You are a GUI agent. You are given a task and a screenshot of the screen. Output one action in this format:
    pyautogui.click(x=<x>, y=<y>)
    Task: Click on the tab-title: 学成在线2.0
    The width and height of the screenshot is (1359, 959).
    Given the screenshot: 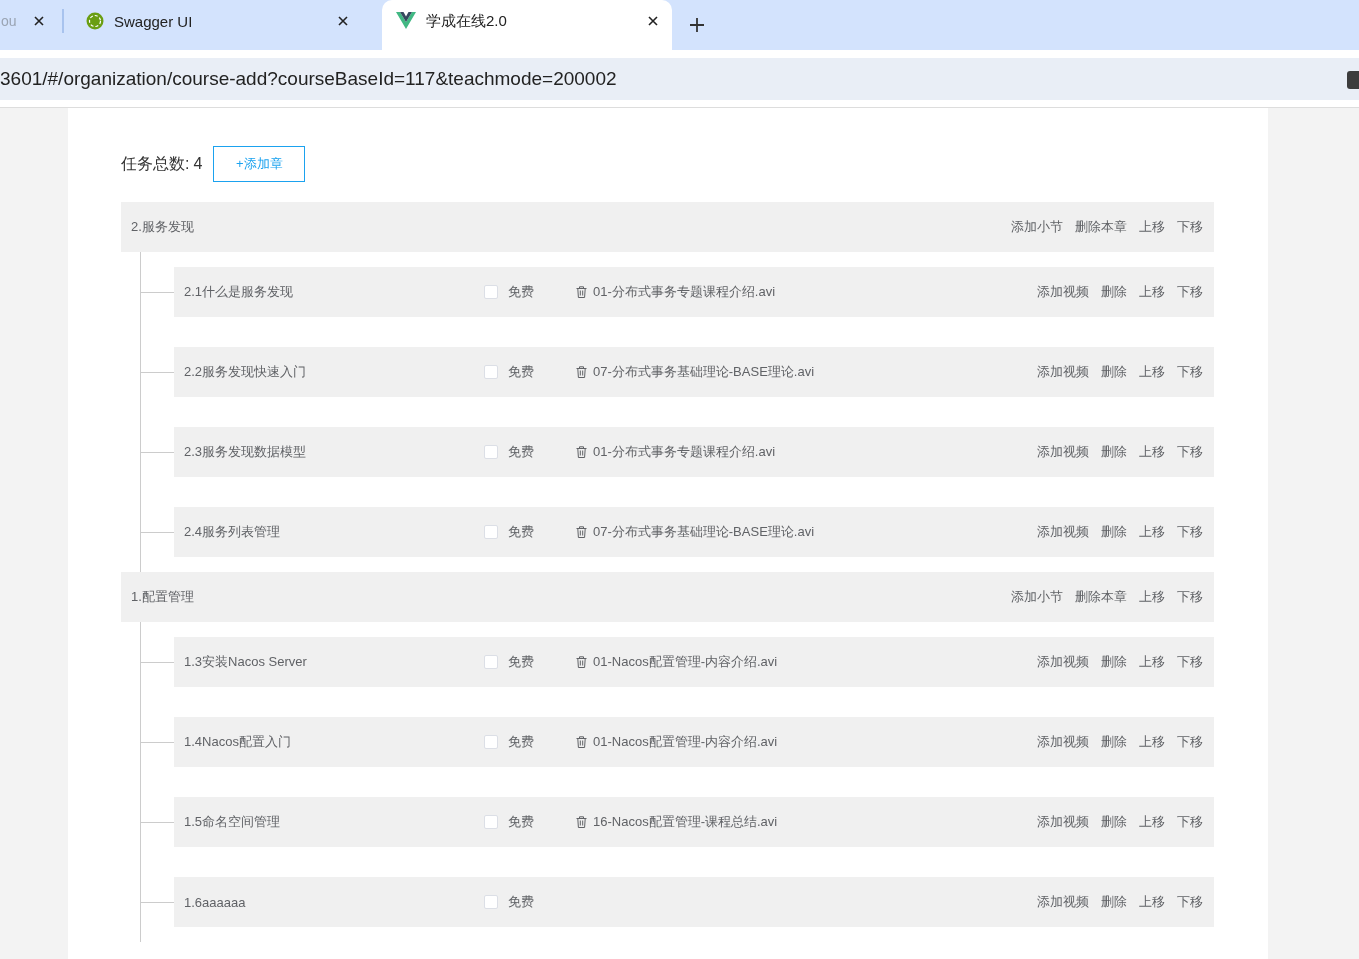 What is the action you would take?
    pyautogui.click(x=467, y=21)
    